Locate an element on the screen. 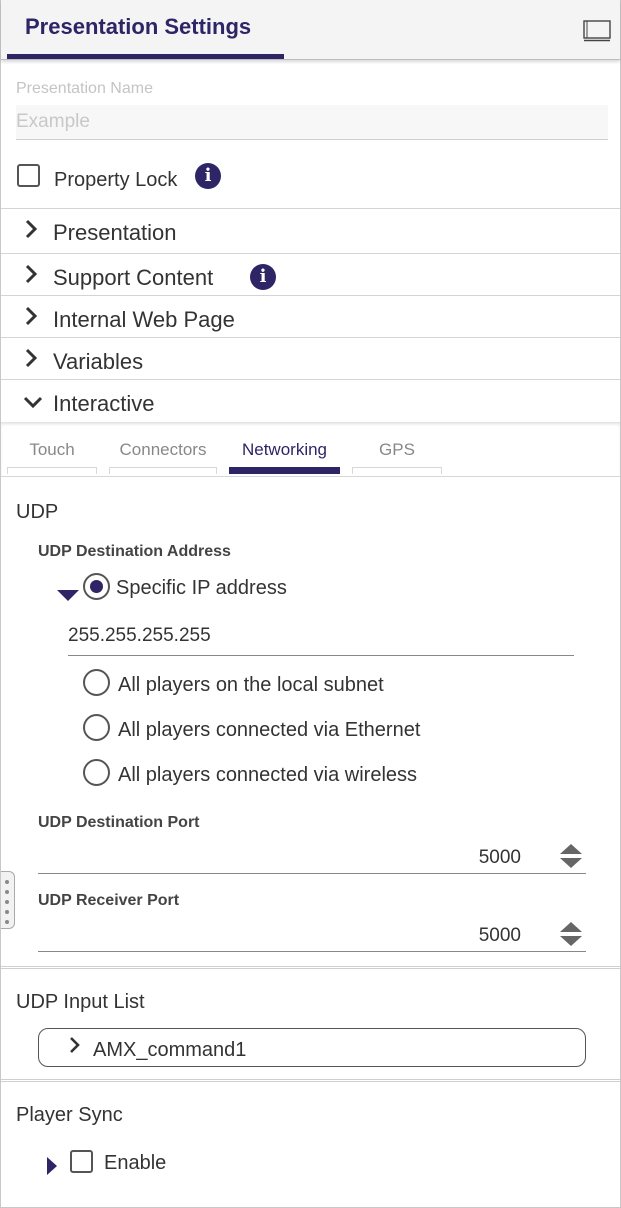 This screenshot has width=621, height=1208. radio-specific-ip is located at coordinates (96, 586).